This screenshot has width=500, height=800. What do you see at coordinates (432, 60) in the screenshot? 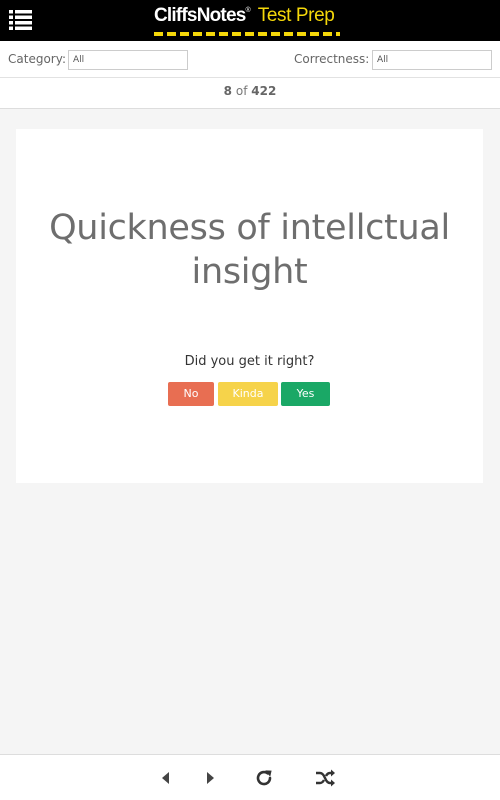
I see `correctness-select: All` at bounding box center [432, 60].